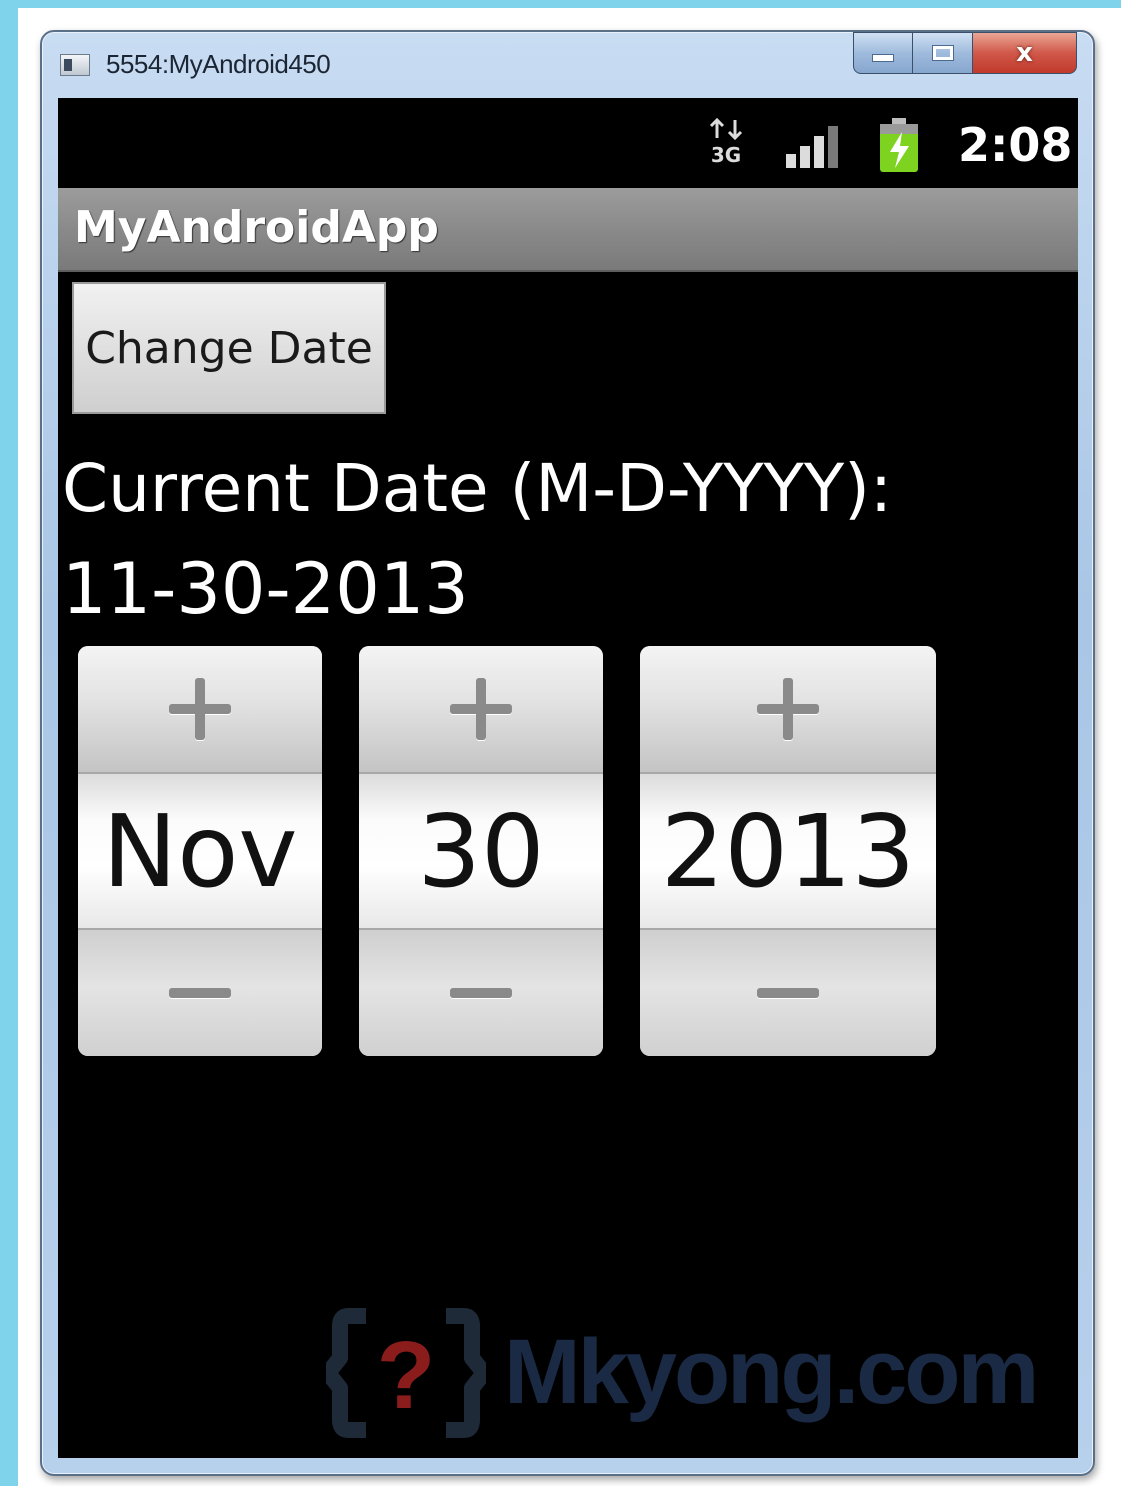 The width and height of the screenshot is (1121, 1486). What do you see at coordinates (883, 58) in the screenshot?
I see `minimize-icon` at bounding box center [883, 58].